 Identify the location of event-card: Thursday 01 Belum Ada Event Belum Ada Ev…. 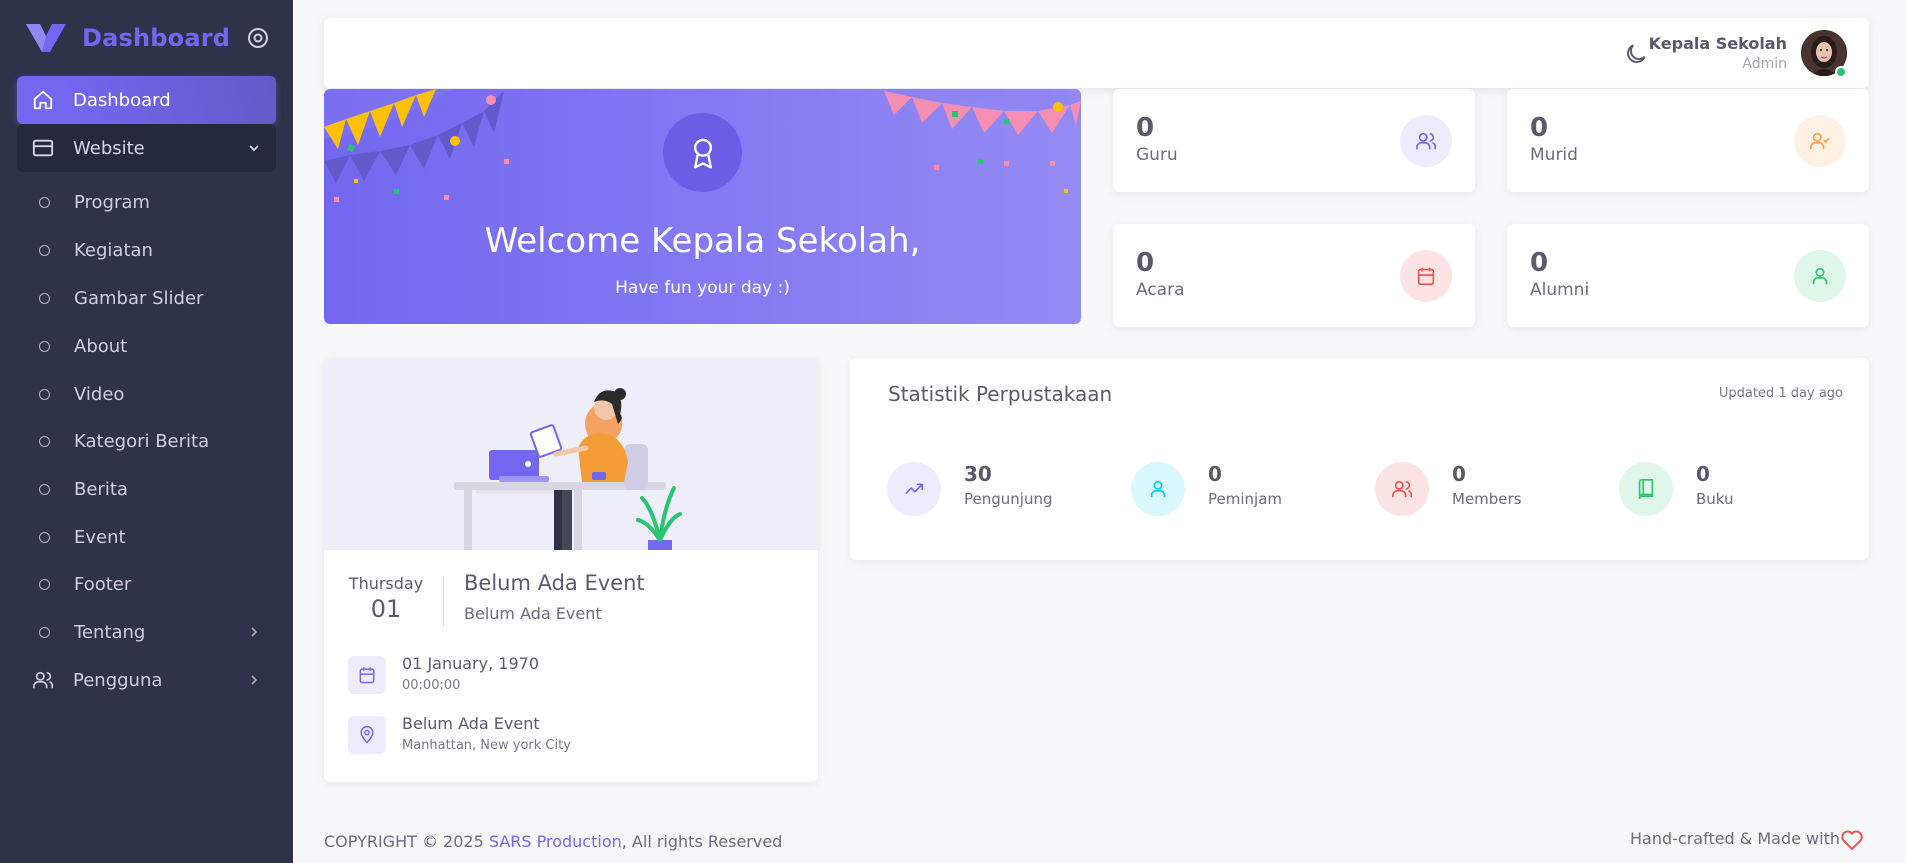
(571, 570).